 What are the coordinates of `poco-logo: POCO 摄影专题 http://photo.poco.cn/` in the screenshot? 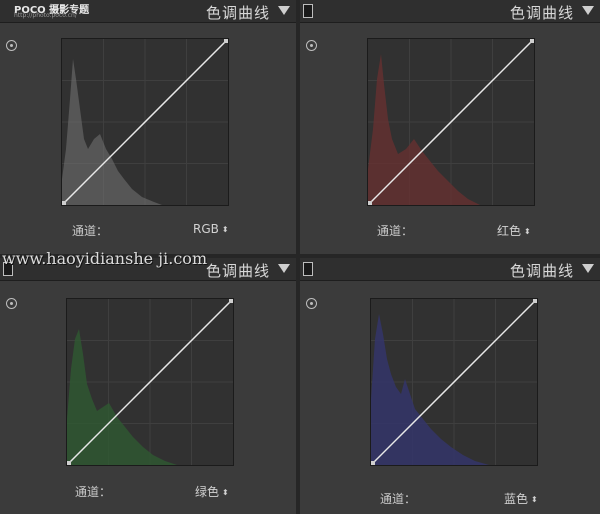 It's located at (46, 11).